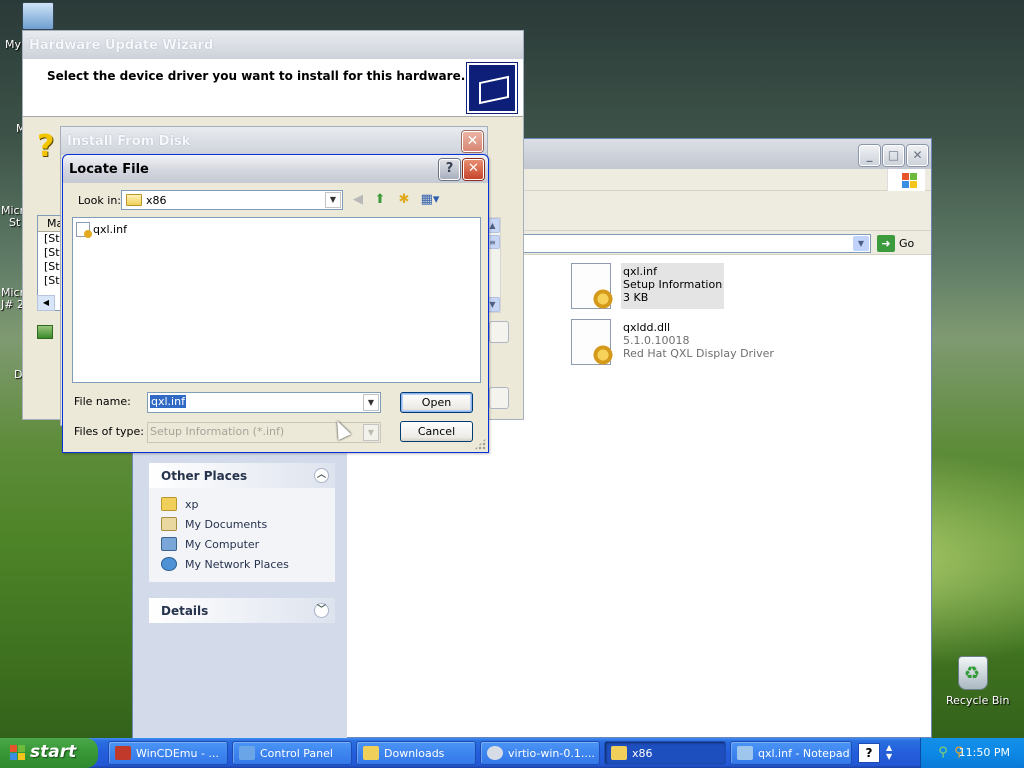 This screenshot has height=768, width=1024. What do you see at coordinates (243, 564) in the screenshot?
I see `other-places-item-network: My Network Places` at bounding box center [243, 564].